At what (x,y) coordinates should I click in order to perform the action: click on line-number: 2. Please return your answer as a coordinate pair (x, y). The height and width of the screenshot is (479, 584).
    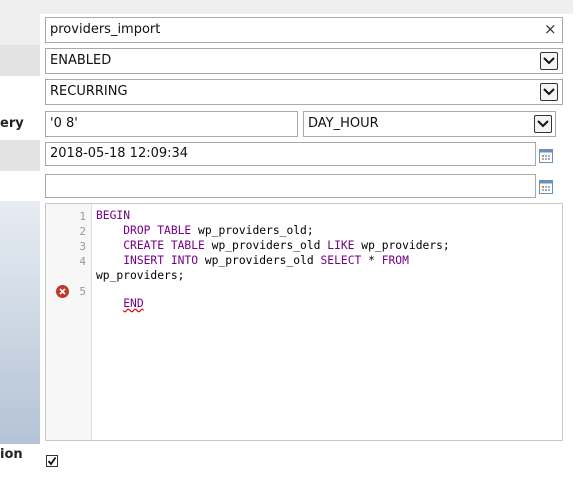
    Looking at the image, I should click on (82, 231).